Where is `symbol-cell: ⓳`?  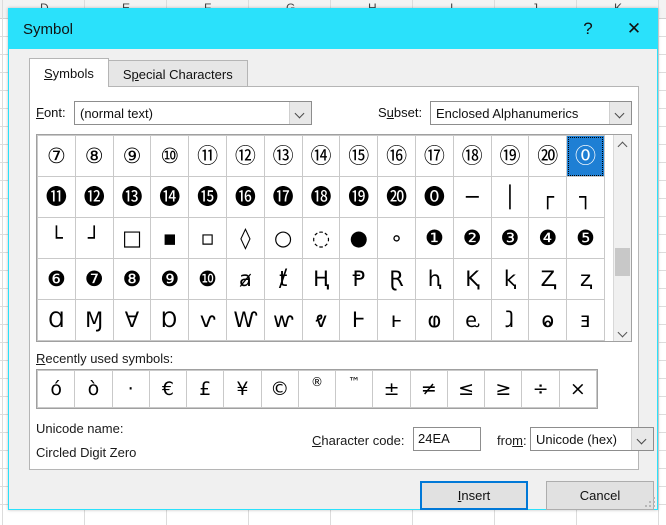 symbol-cell: ⓳ is located at coordinates (359, 197).